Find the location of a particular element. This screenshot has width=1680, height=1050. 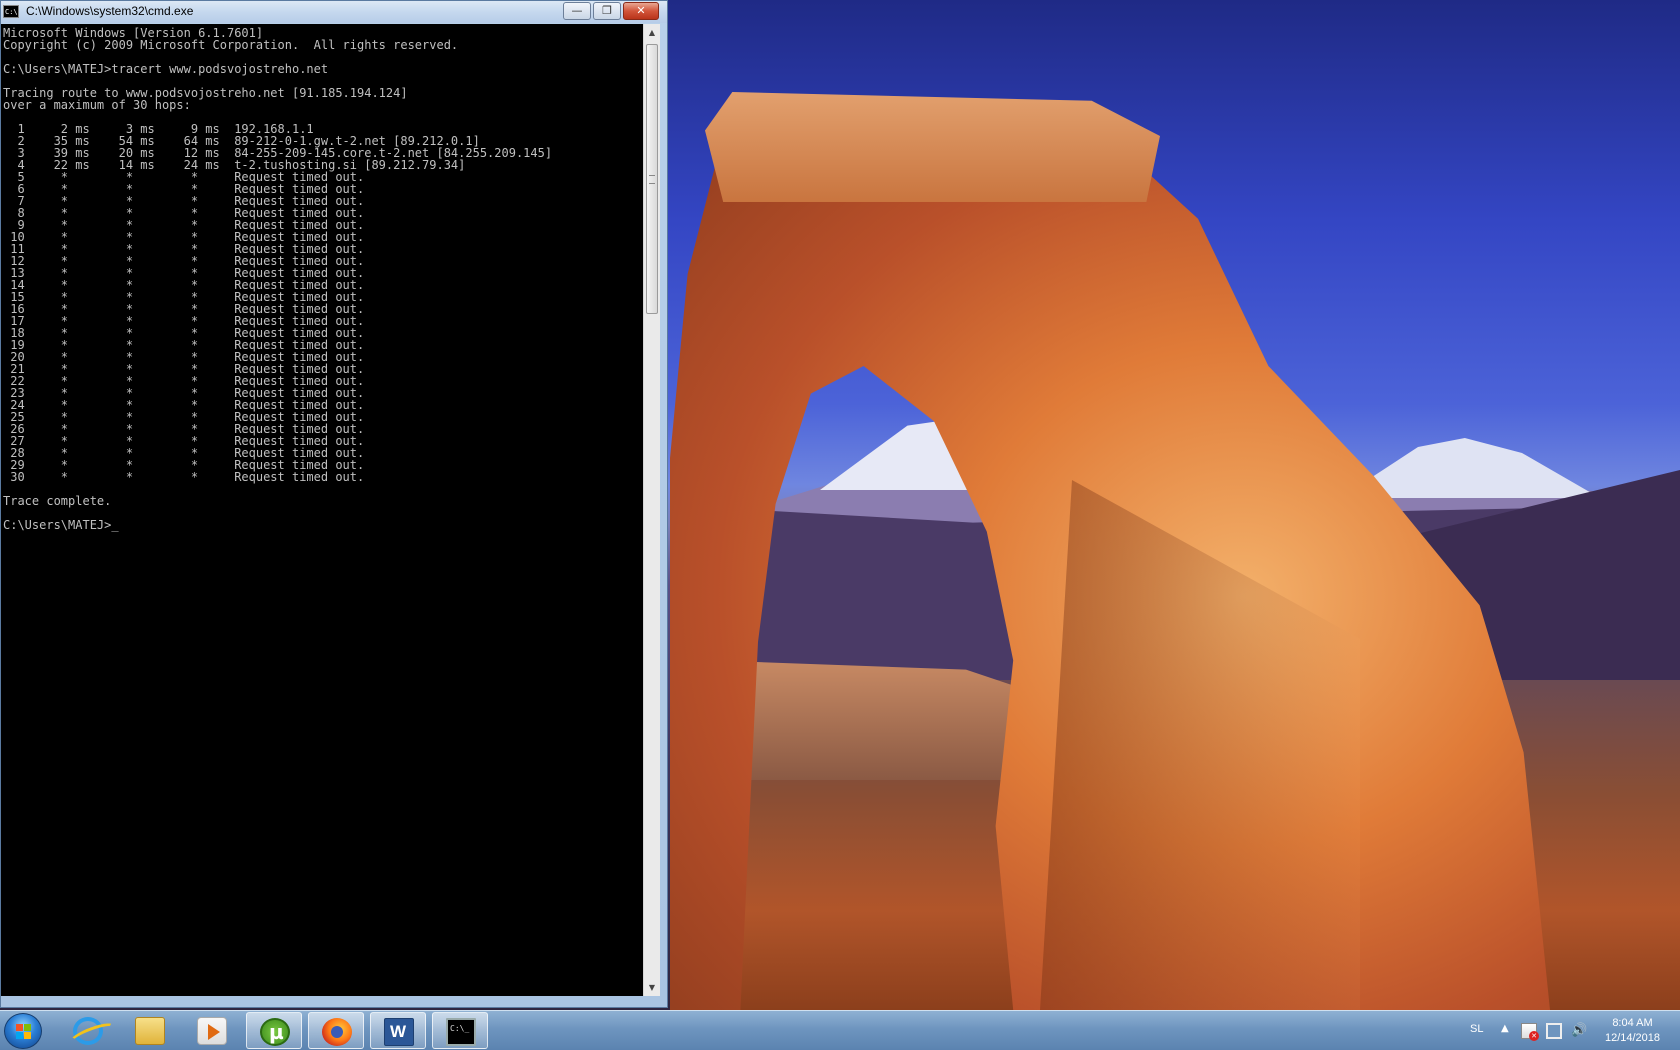

ie-icon is located at coordinates (88, 1031).